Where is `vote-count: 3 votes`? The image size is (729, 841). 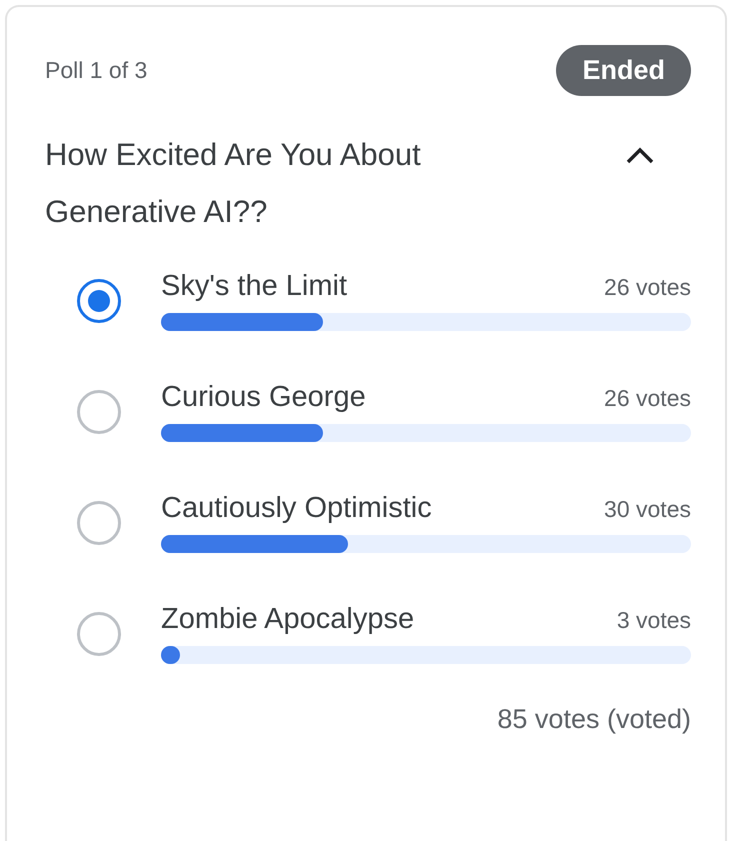
vote-count: 3 votes is located at coordinates (653, 620).